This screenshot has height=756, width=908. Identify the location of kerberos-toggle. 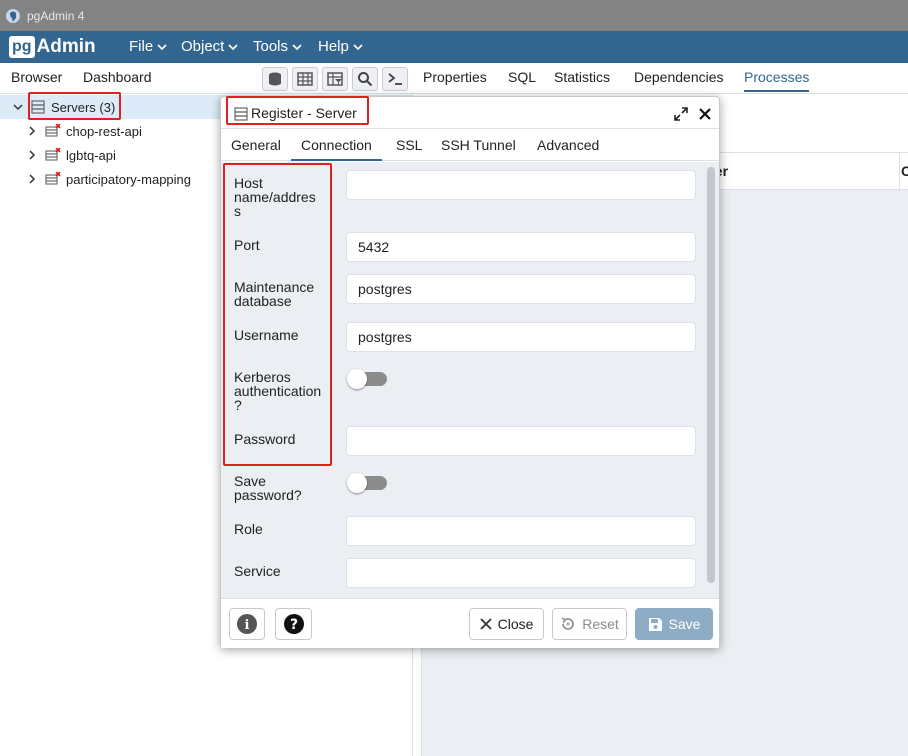
(367, 379).